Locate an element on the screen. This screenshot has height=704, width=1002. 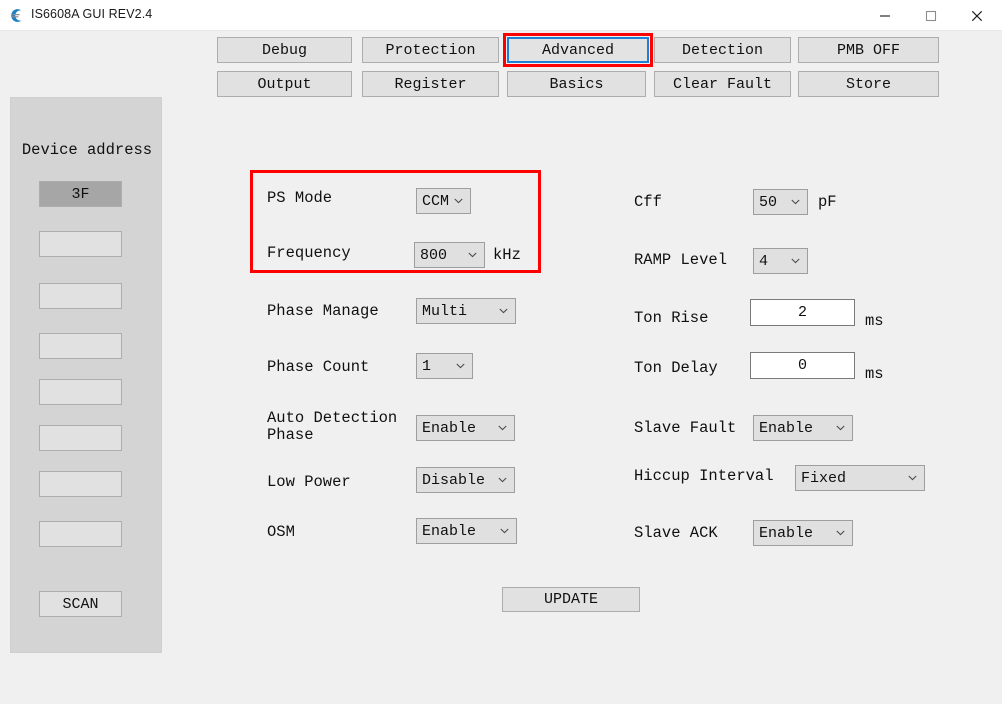
select-cff-value: 50 is located at coordinates (768, 202).